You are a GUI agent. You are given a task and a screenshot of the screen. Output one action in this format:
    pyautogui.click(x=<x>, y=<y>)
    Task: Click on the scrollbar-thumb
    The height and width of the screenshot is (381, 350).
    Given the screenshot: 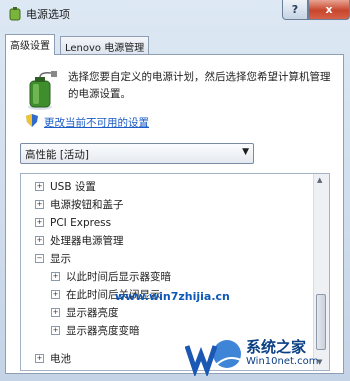 What is the action you would take?
    pyautogui.click(x=321, y=322)
    